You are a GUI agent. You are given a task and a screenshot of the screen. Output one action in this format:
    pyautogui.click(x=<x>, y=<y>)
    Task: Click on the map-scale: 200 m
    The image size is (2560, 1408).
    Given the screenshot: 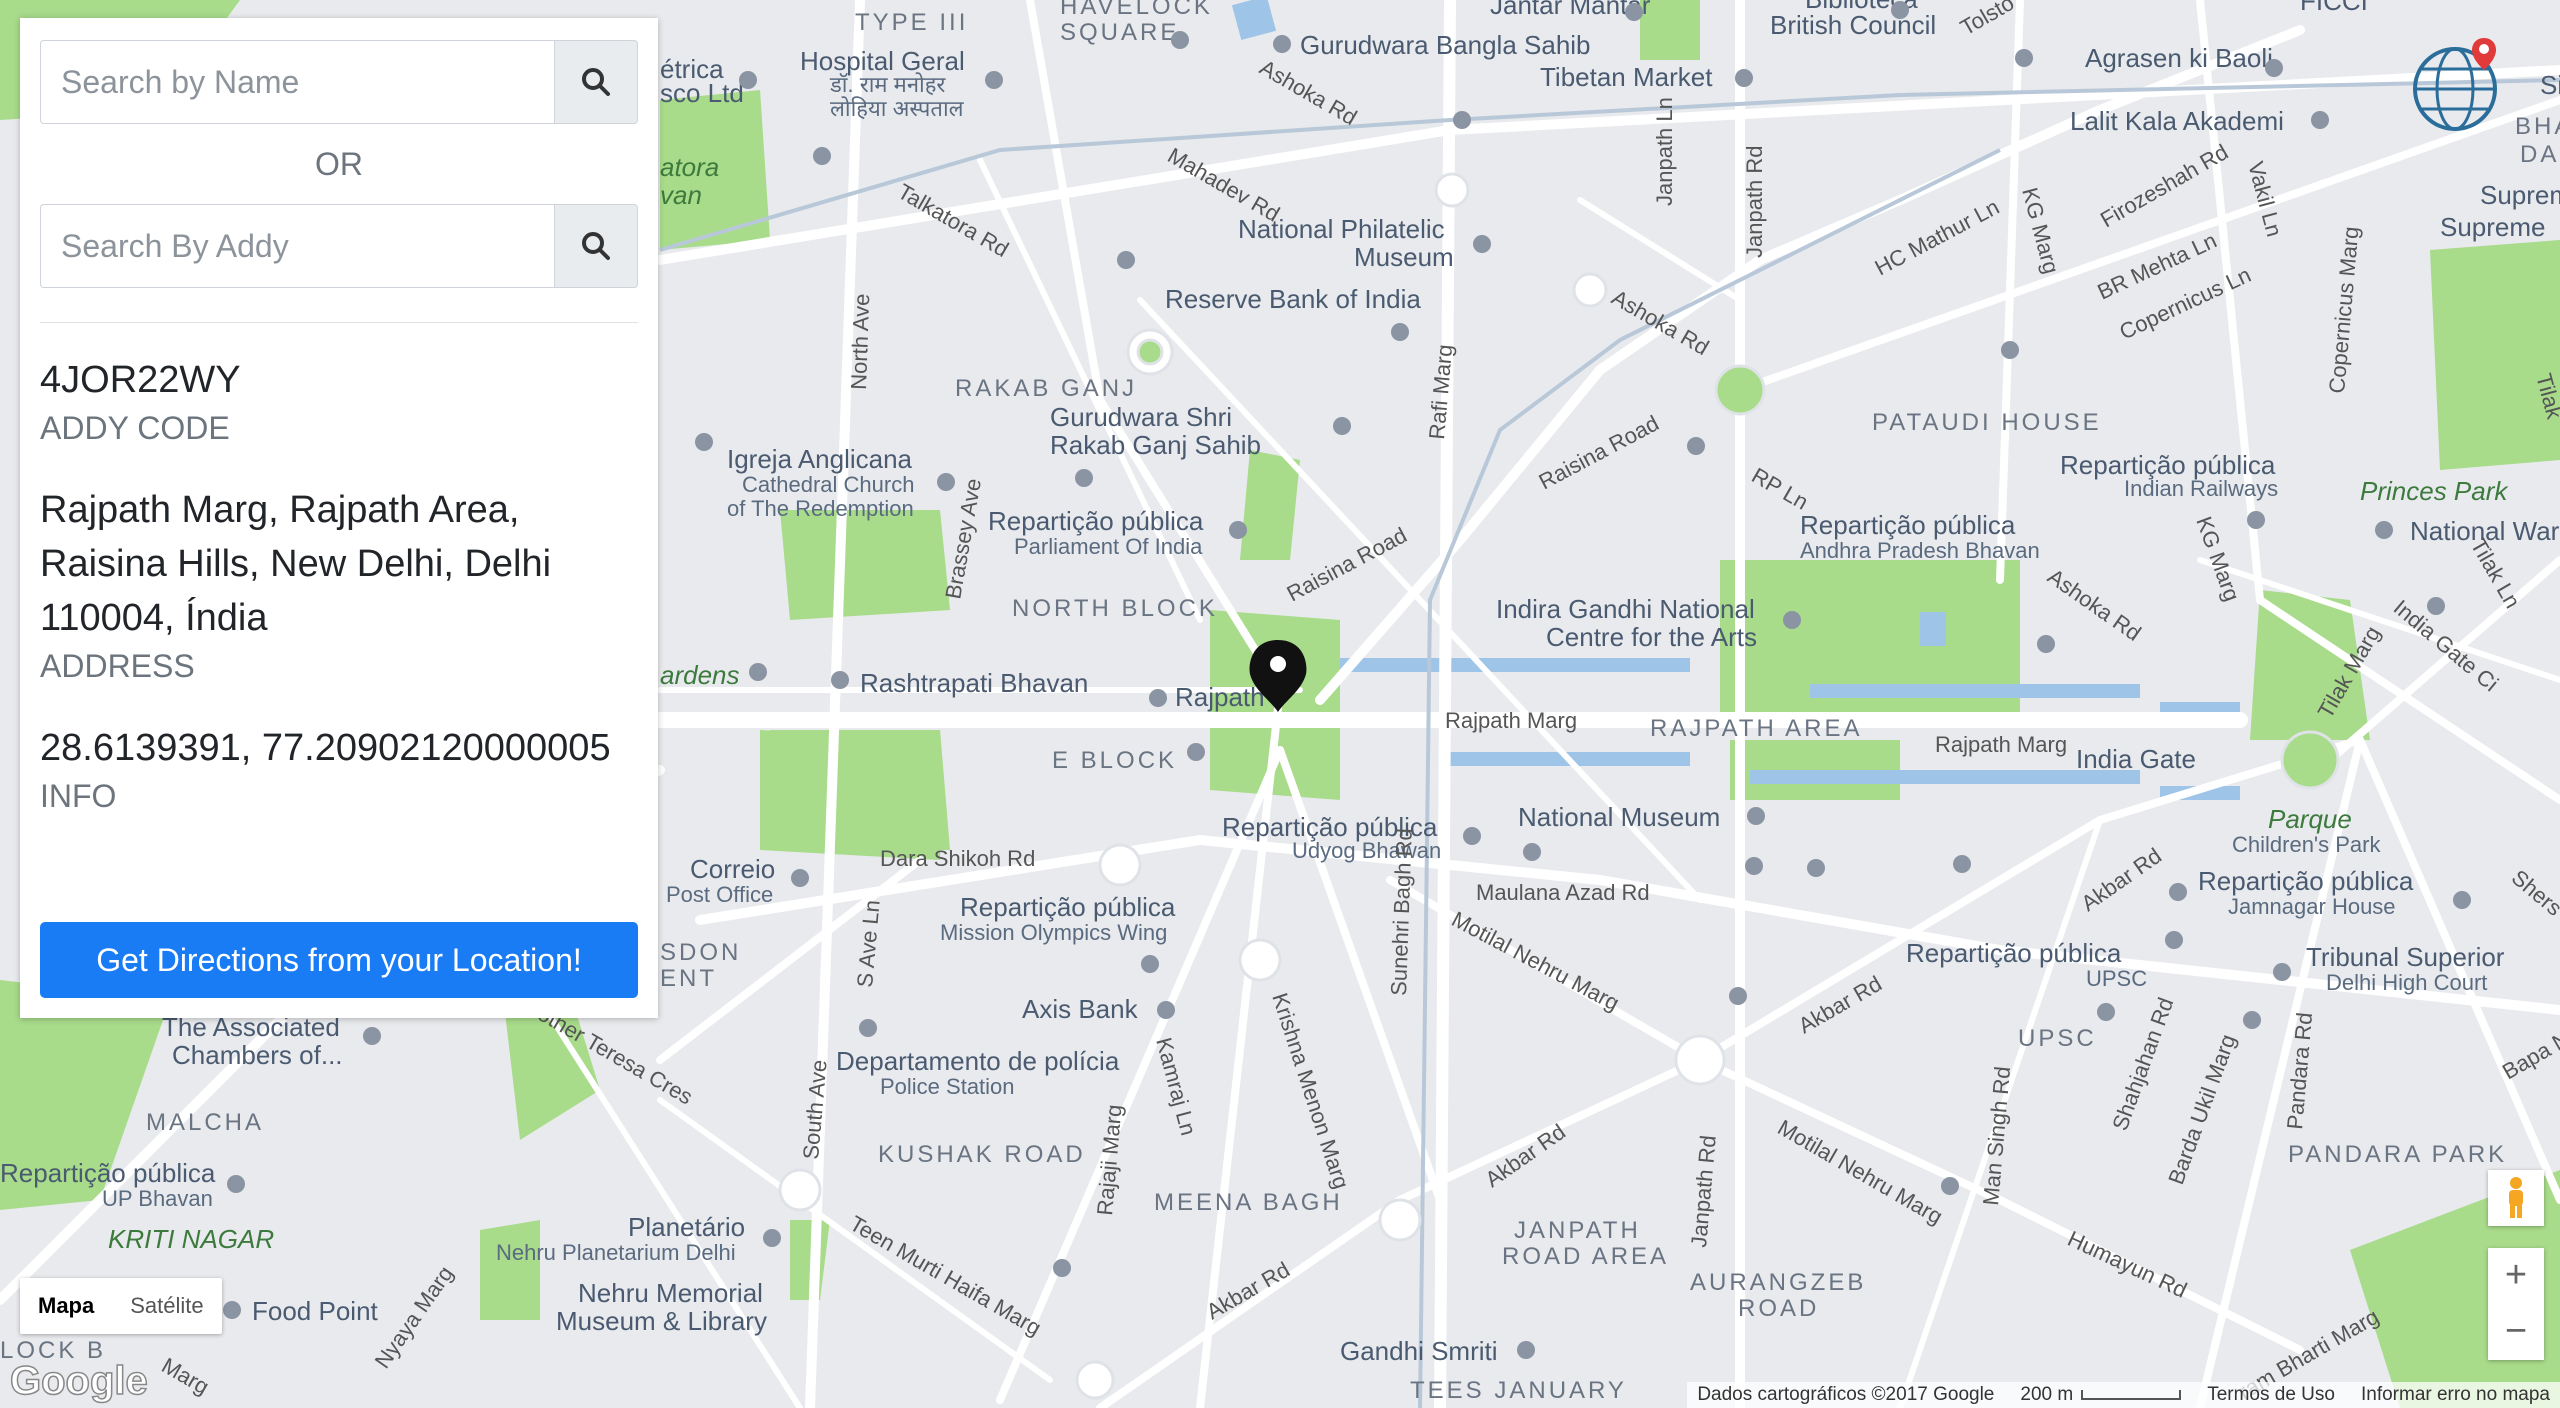 What is the action you would take?
    pyautogui.click(x=2101, y=1395)
    